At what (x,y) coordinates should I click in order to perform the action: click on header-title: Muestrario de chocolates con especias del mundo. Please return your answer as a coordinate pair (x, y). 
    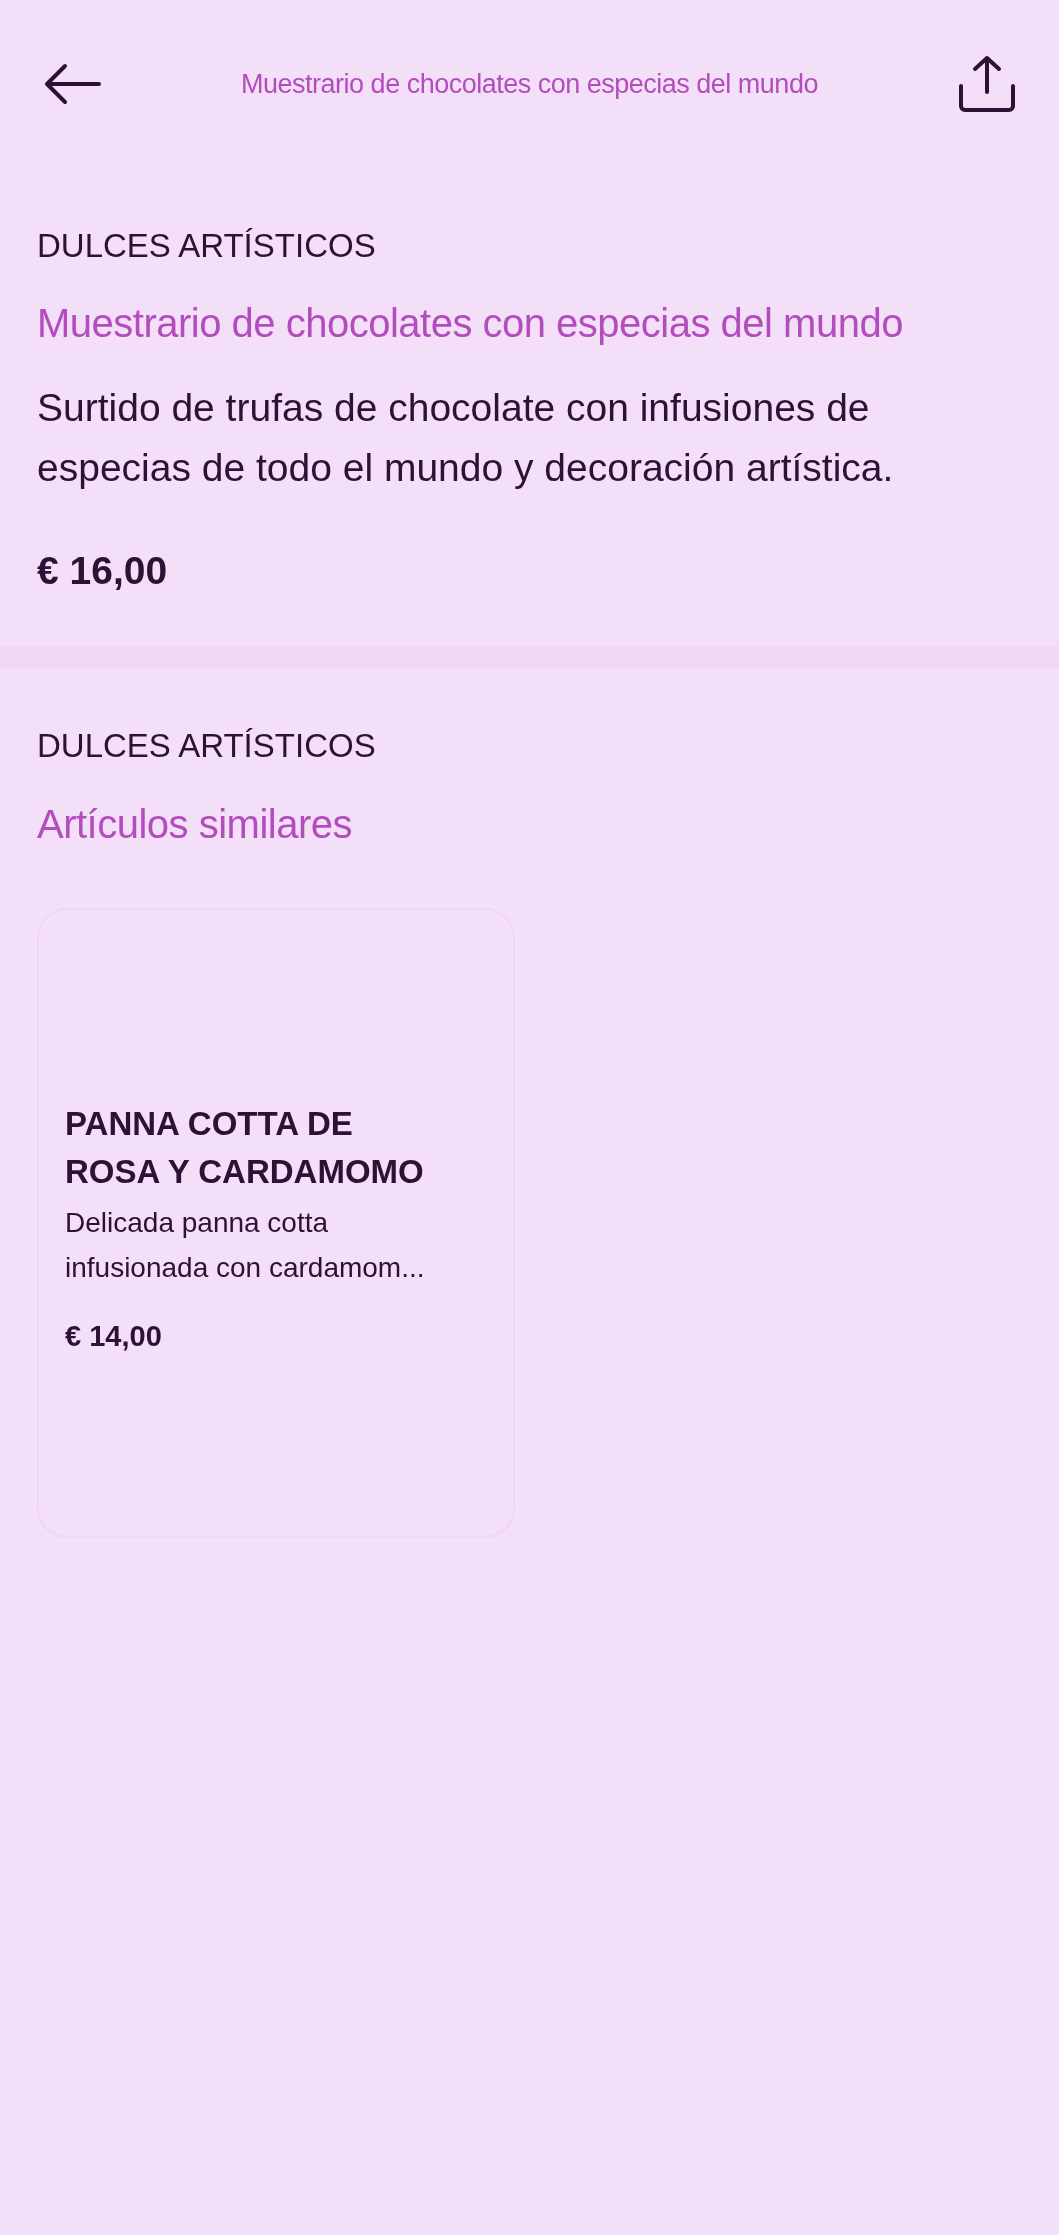
    Looking at the image, I should click on (529, 84).